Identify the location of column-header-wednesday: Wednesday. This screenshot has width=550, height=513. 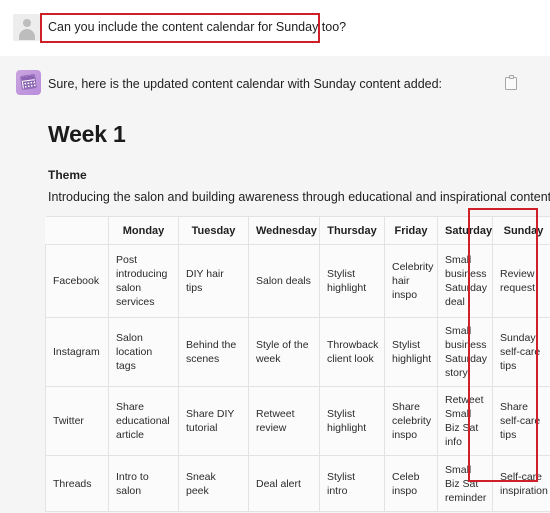
(284, 230).